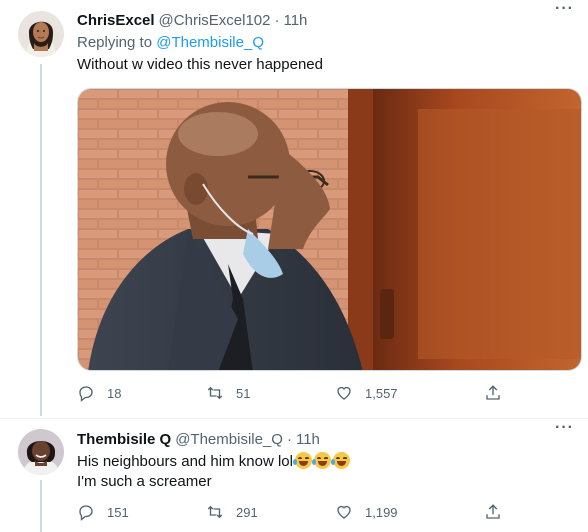 This screenshot has height=532, width=588. Describe the element at coordinates (228, 393) in the screenshot. I see `retweet-button: 51` at that location.